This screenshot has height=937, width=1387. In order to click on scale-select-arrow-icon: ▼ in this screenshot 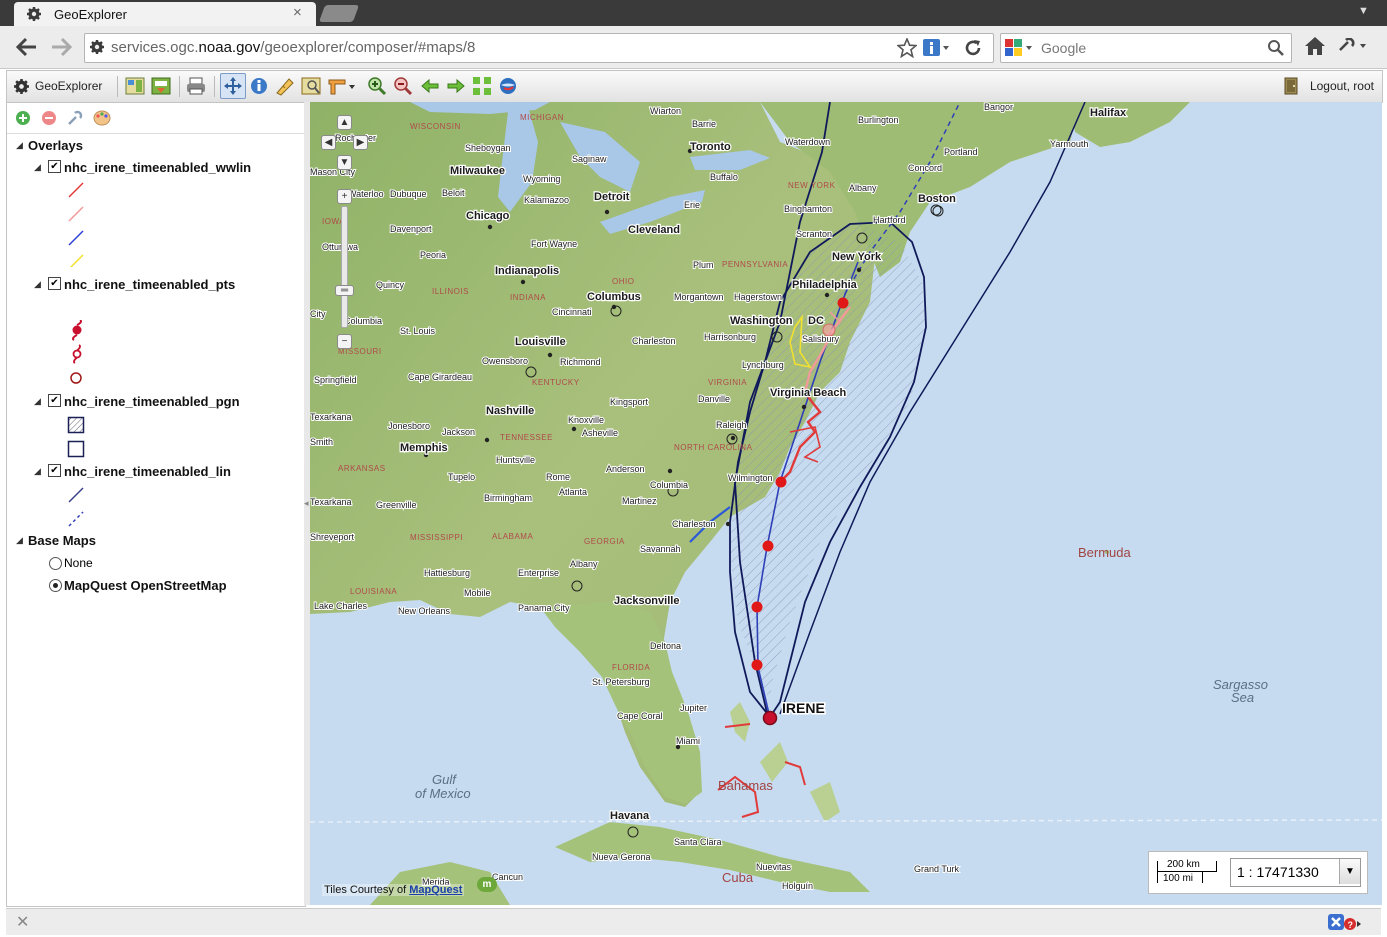, I will do `click(1349, 871)`.